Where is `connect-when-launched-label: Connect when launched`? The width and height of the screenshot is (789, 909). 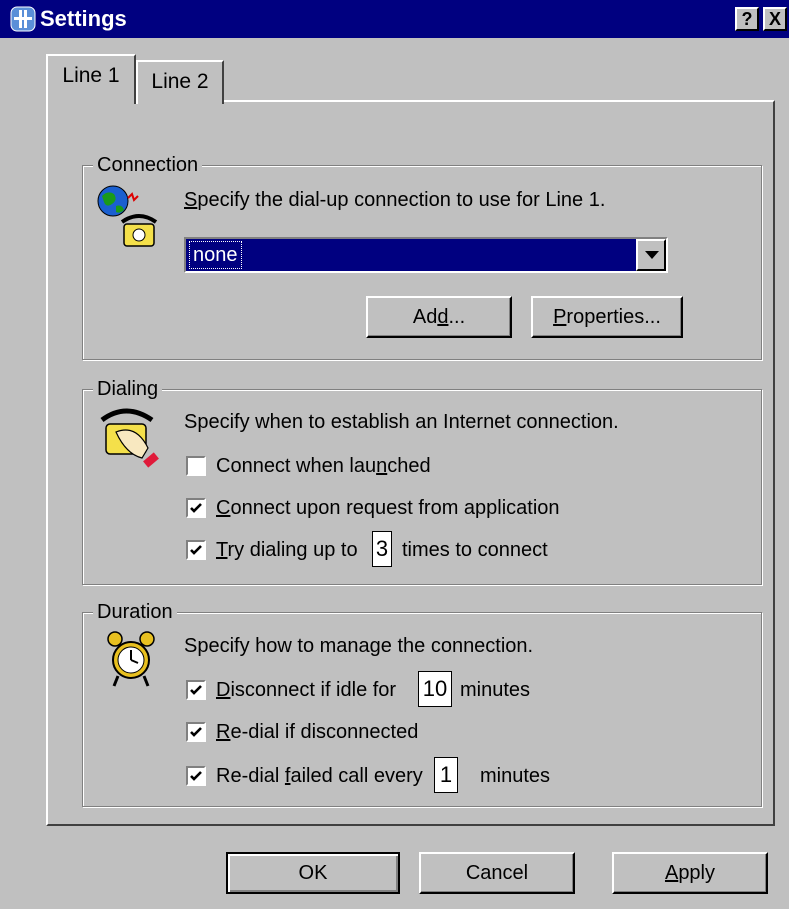 connect-when-launched-label: Connect when launched is located at coordinates (323, 466).